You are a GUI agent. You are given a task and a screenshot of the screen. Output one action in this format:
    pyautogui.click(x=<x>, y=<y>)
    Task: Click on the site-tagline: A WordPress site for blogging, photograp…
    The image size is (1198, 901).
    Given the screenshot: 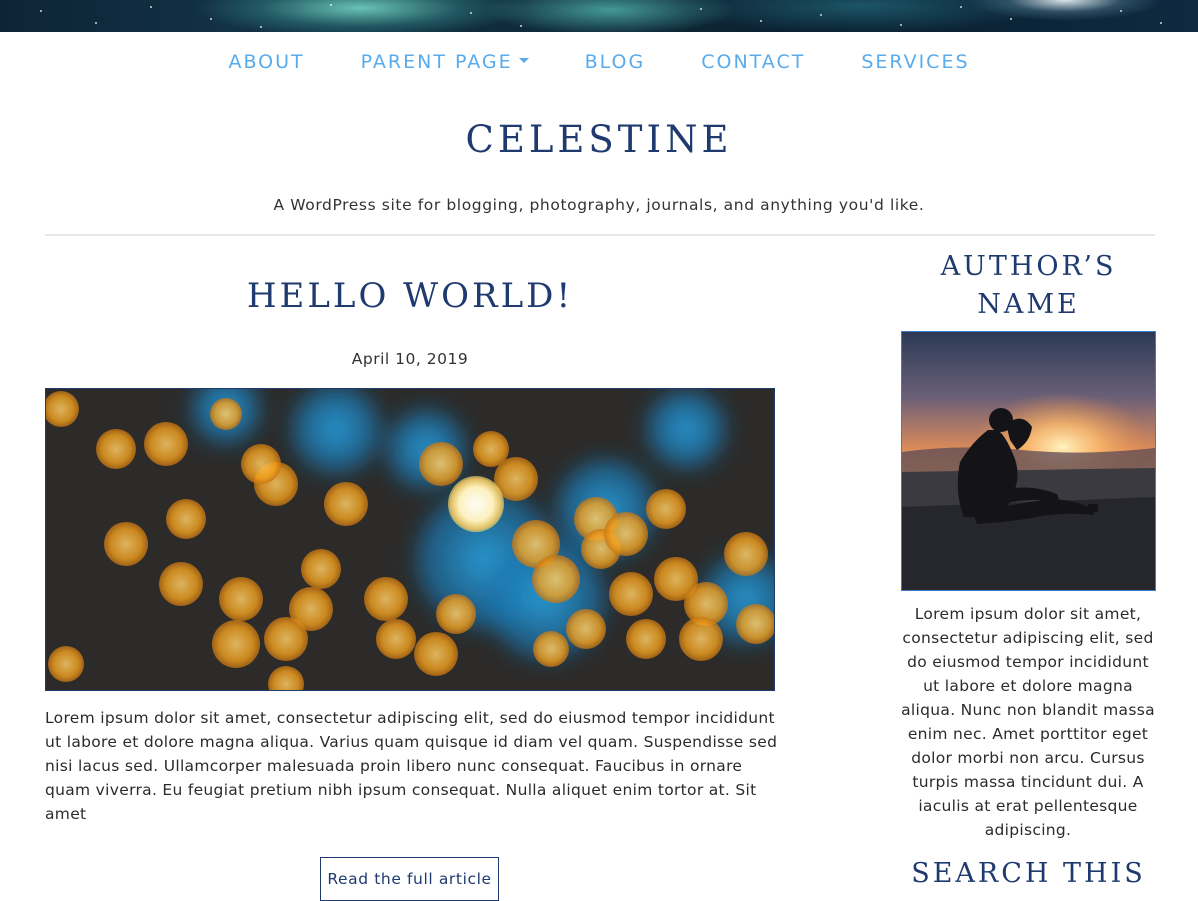 What is the action you would take?
    pyautogui.click(x=599, y=205)
    